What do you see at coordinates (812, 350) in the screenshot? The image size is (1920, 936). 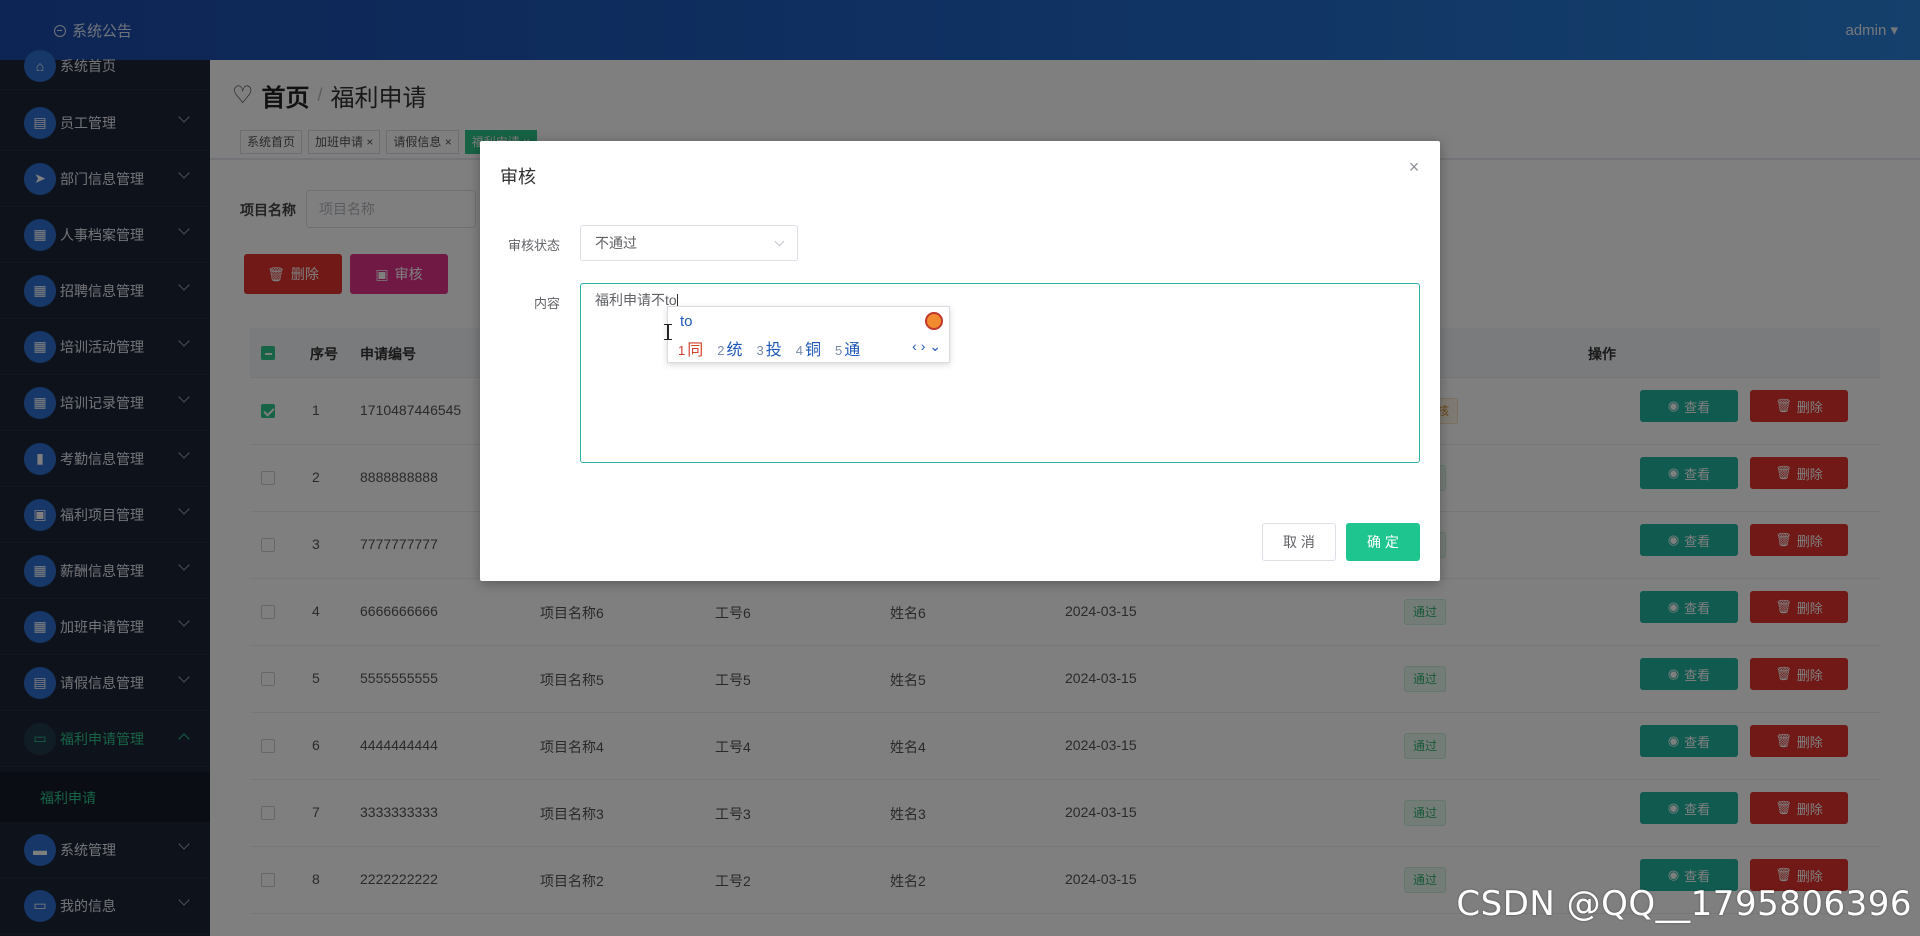 I see `candidate-char: 铜` at bounding box center [812, 350].